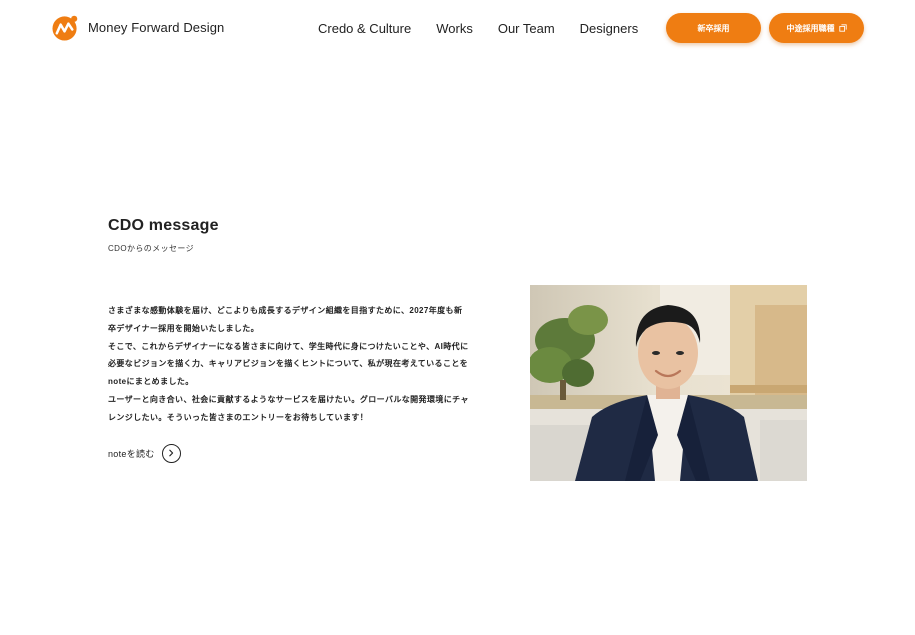 This screenshot has height=635, width=915. What do you see at coordinates (810, 28) in the screenshot?
I see `mid-career-recruit-label: 中途採用職種` at bounding box center [810, 28].